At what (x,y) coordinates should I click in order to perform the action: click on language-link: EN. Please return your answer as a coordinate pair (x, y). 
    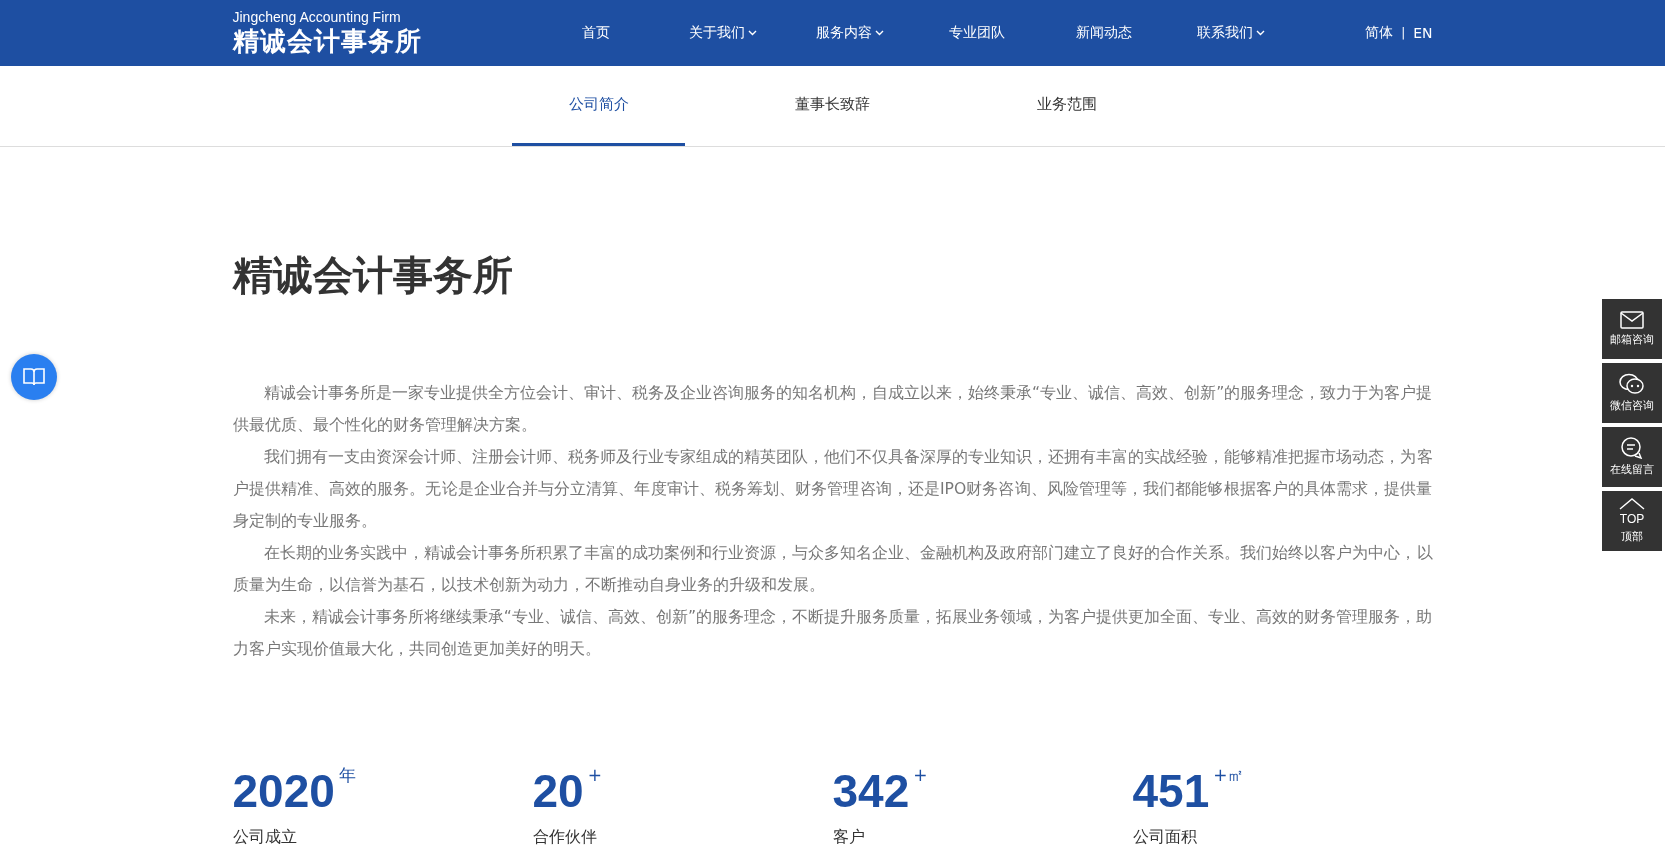
    Looking at the image, I should click on (1423, 33).